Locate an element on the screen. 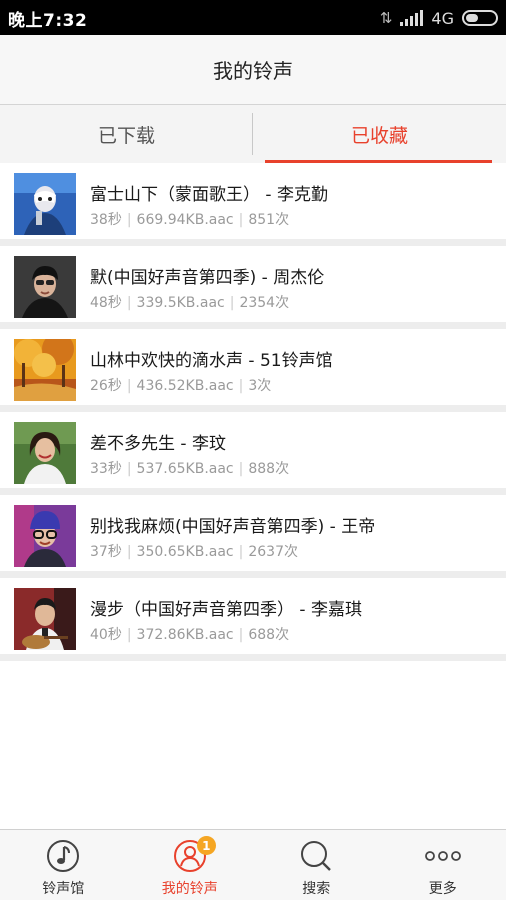 The image size is (506, 900). ringtone-size: 537.65KB.aac is located at coordinates (185, 469).